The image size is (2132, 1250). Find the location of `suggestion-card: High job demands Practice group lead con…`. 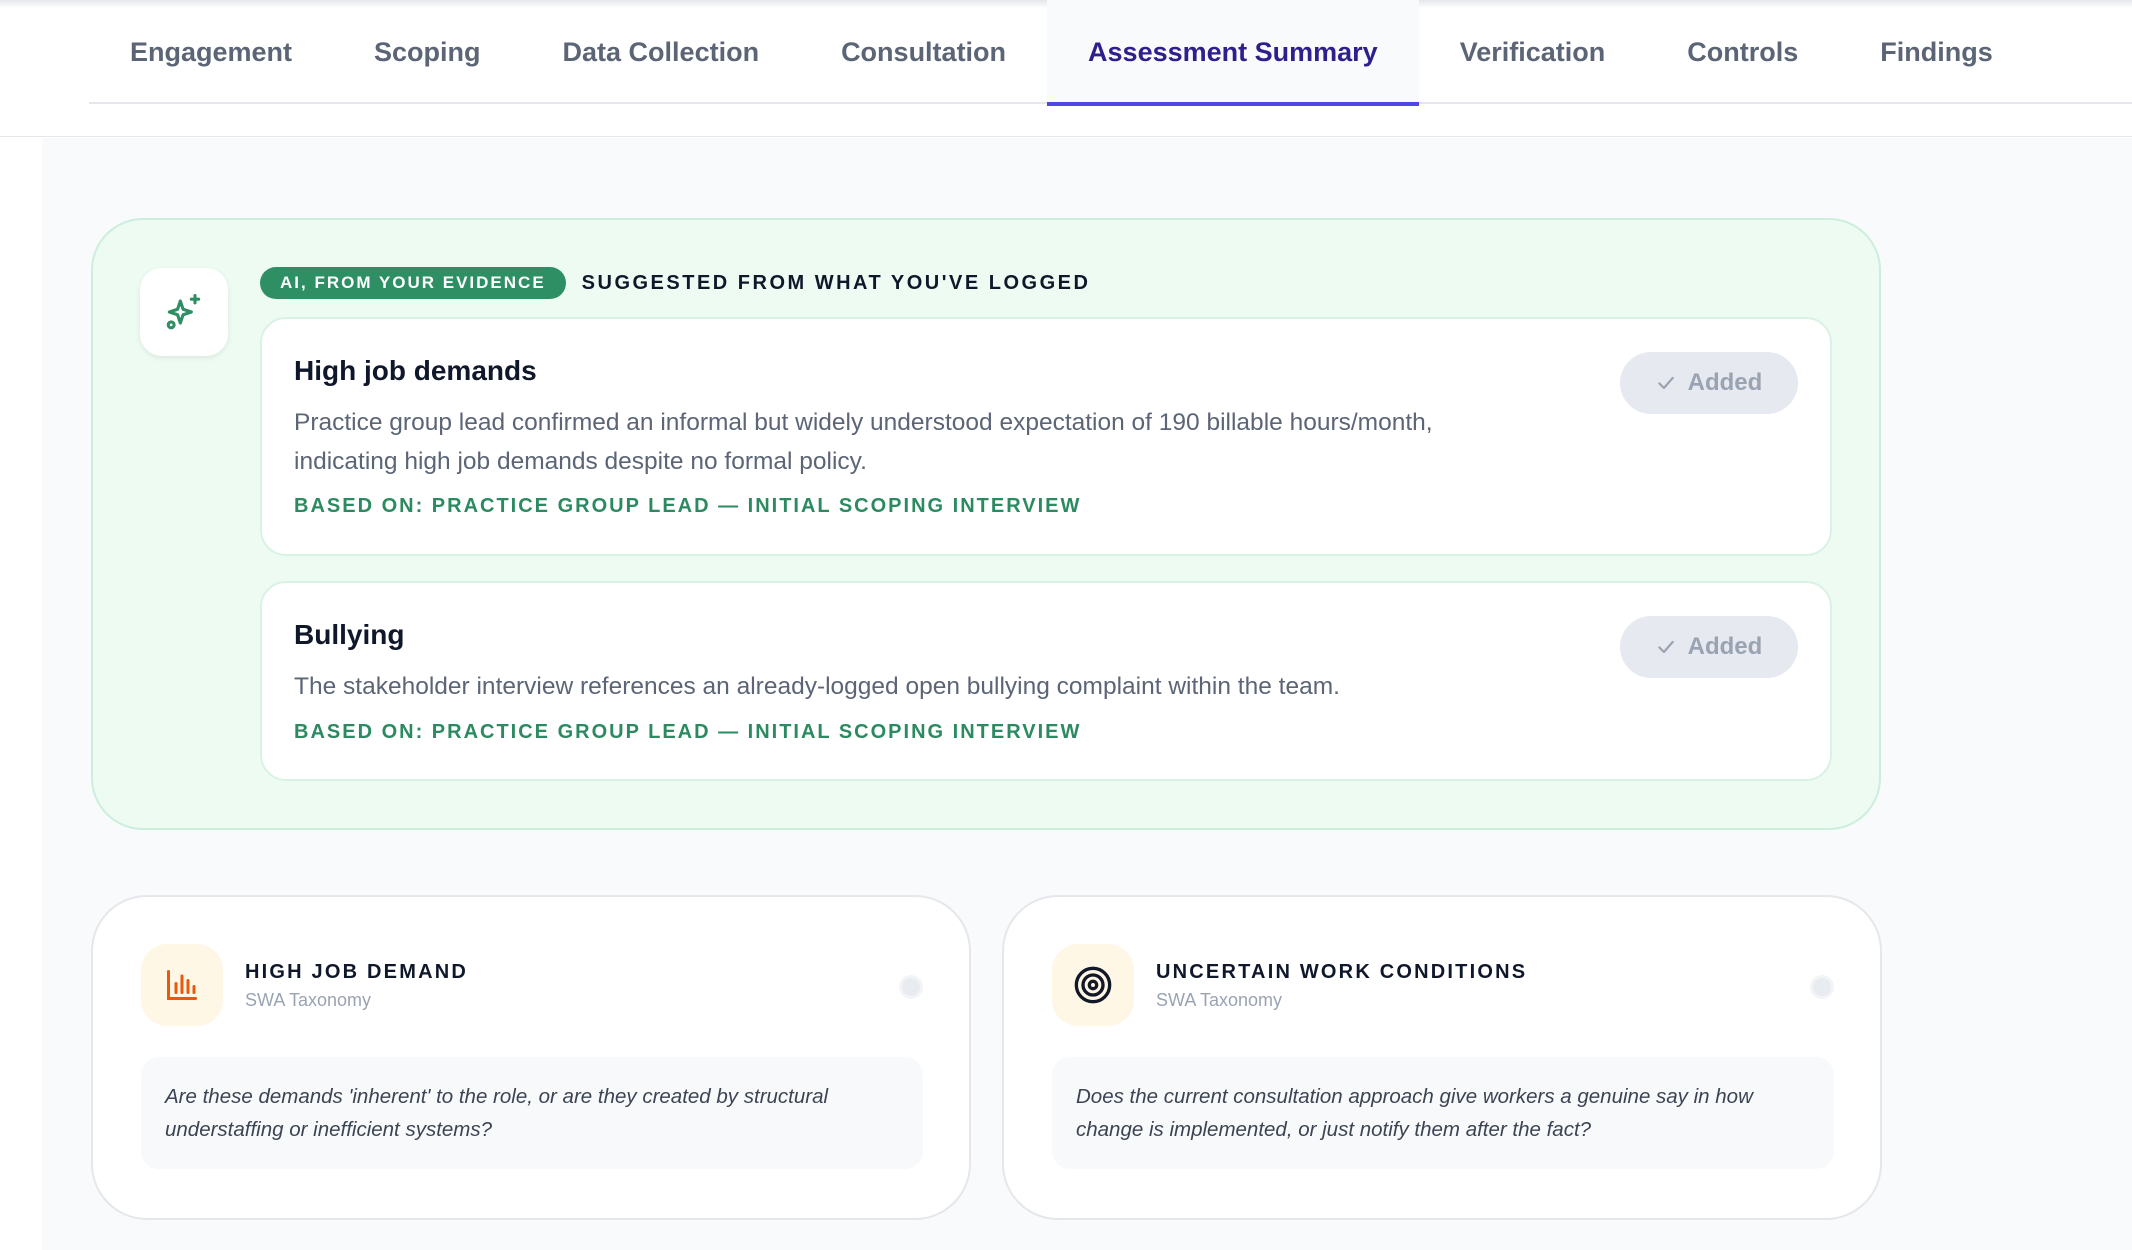

suggestion-card: High job demands Practice group lead con… is located at coordinates (1046, 436).